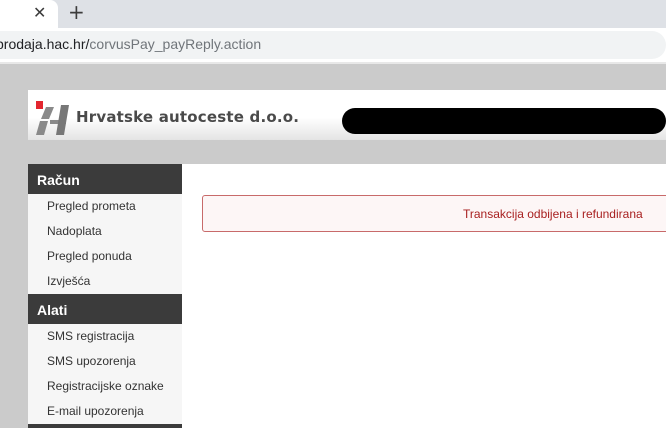 This screenshot has width=666, height=428. What do you see at coordinates (105, 309) in the screenshot?
I see `sidebar-section-alati: Alati` at bounding box center [105, 309].